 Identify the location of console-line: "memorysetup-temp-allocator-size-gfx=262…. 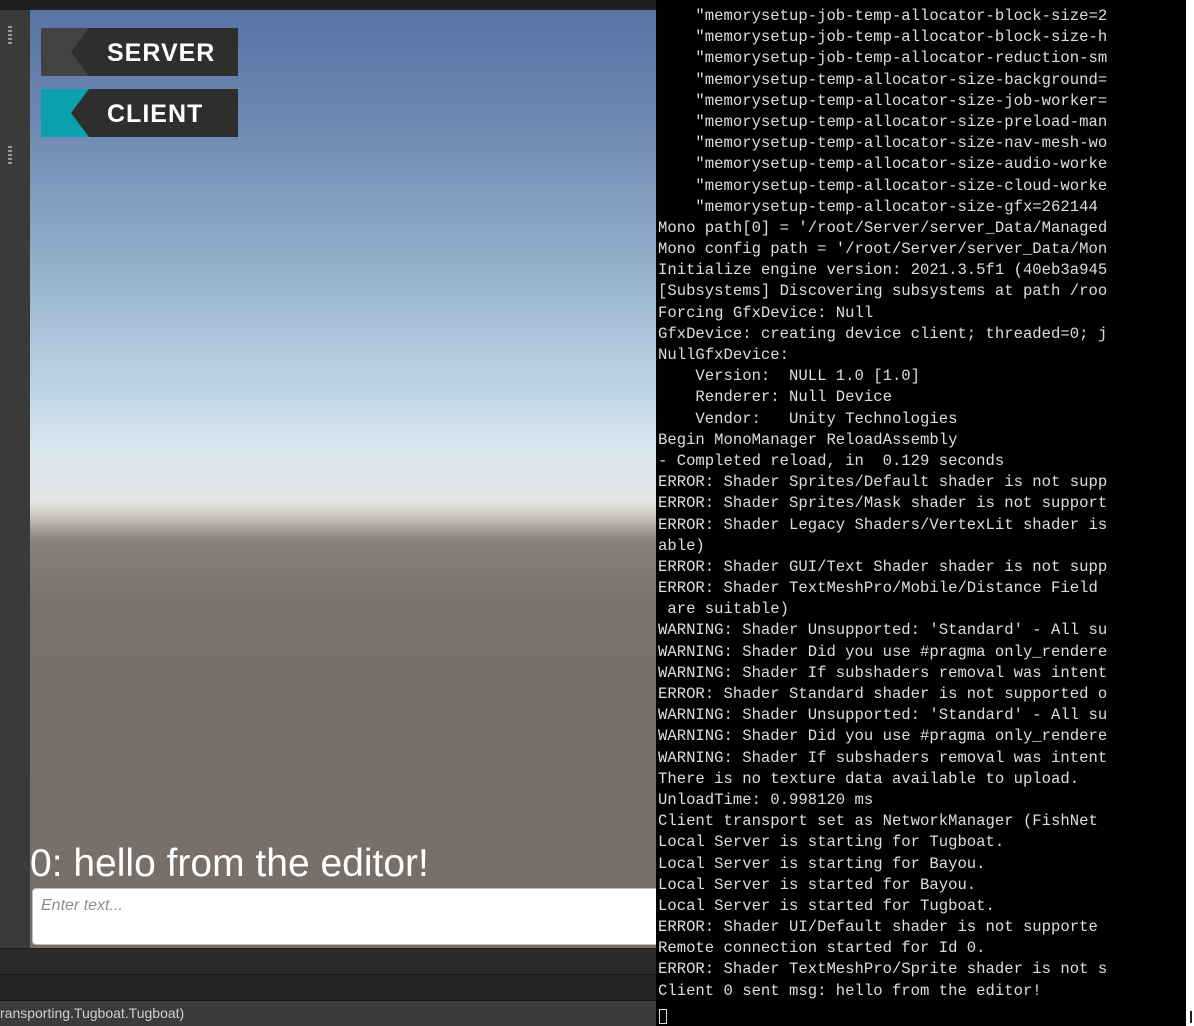
(878, 206).